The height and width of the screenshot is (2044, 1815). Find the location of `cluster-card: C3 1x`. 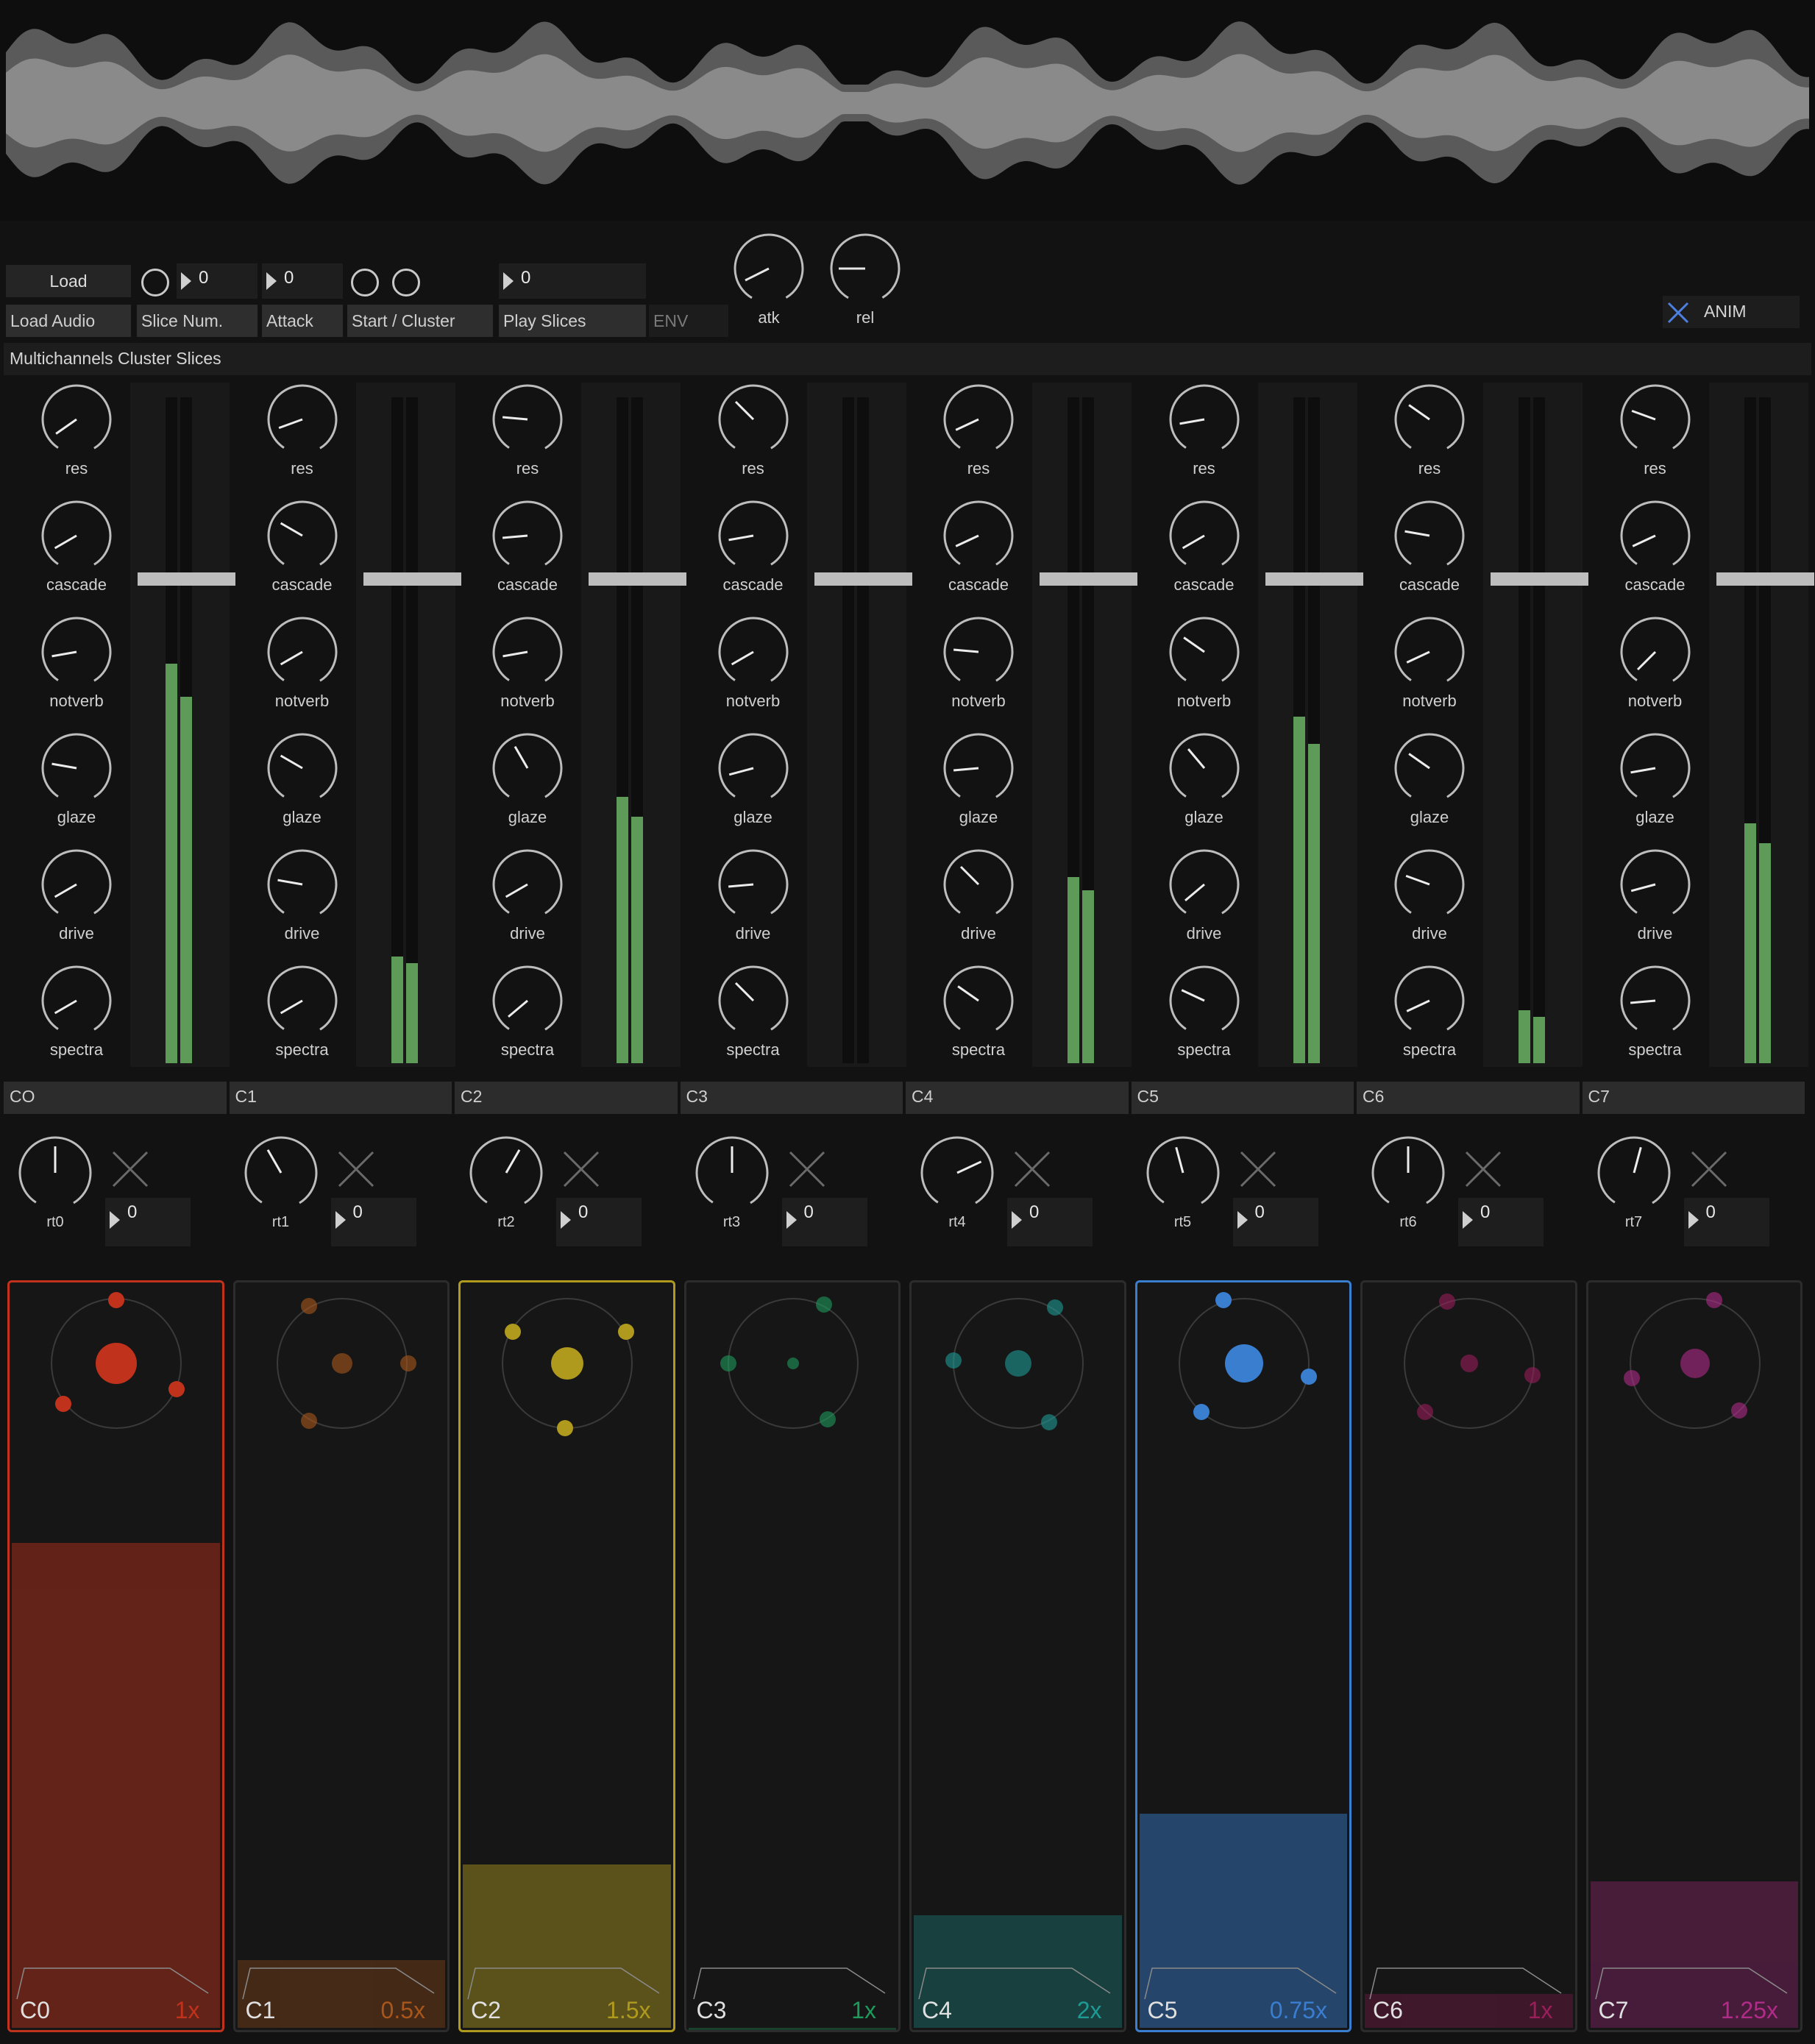

cluster-card: C3 1x is located at coordinates (792, 1656).